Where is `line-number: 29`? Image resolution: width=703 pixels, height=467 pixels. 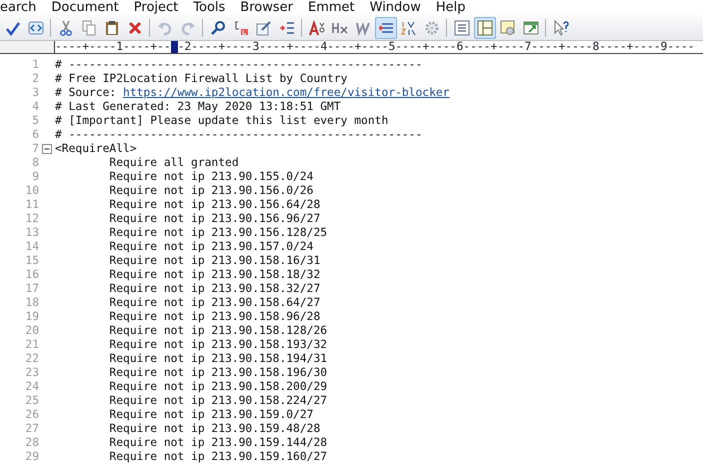
line-number: 29 is located at coordinates (32, 457).